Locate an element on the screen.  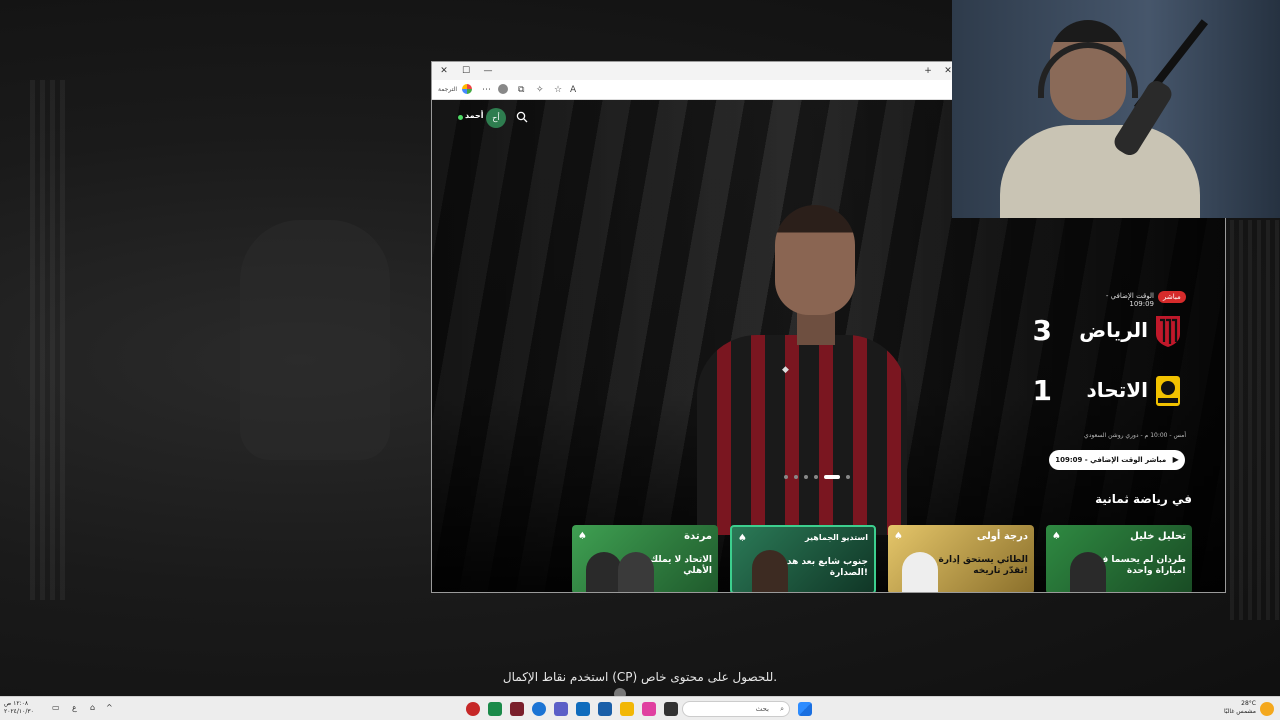
watch-live-button: مباشر الوقت الإضافي - 109:09 ▶ is located at coordinates (1117, 460).